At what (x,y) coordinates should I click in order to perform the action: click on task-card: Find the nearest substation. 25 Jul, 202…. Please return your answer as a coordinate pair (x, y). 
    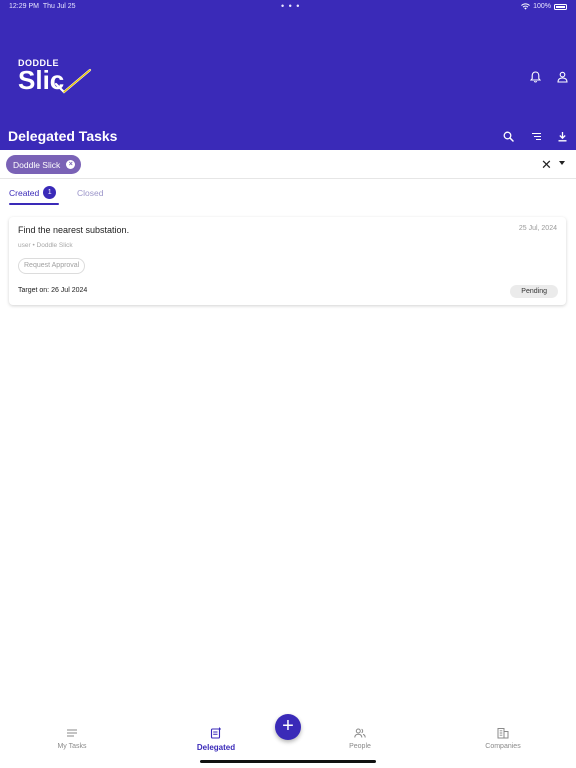
    Looking at the image, I should click on (287, 261).